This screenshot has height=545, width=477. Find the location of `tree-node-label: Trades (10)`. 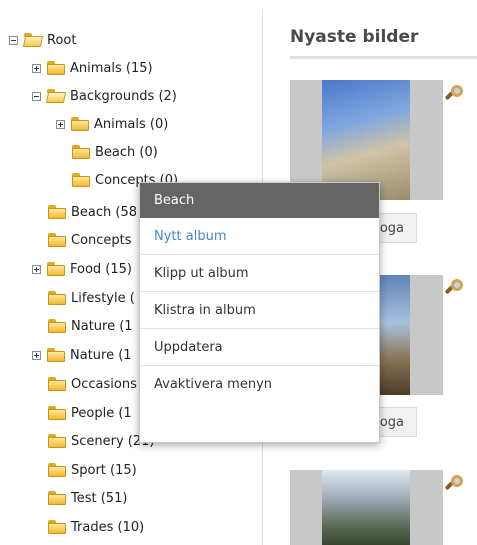

tree-node-label: Trades (10) is located at coordinates (108, 527).